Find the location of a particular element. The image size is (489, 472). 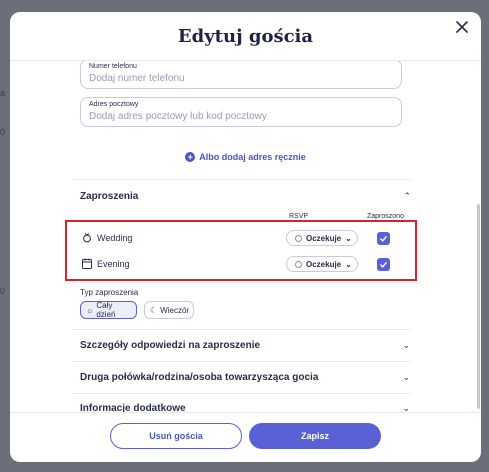

address-field-label: Adres pocztowy is located at coordinates (114, 104).